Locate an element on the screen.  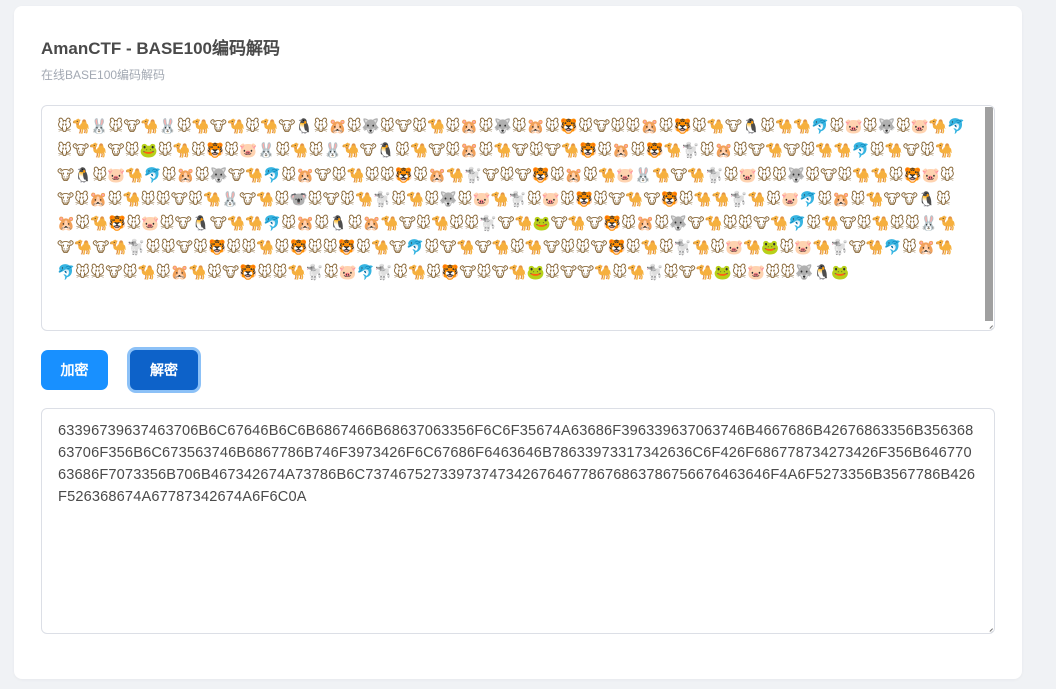
emoji-input-resize-handle is located at coordinates (989, 325).